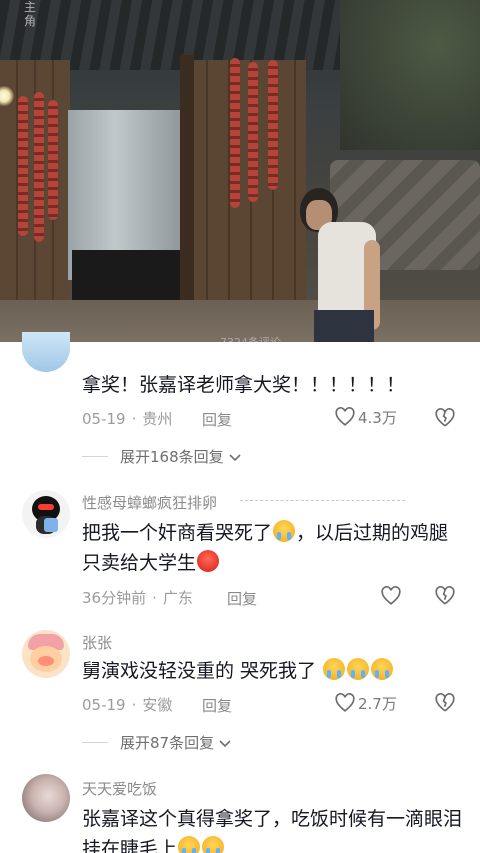  I want to click on expand-label: 展开87条回复, so click(167, 743).